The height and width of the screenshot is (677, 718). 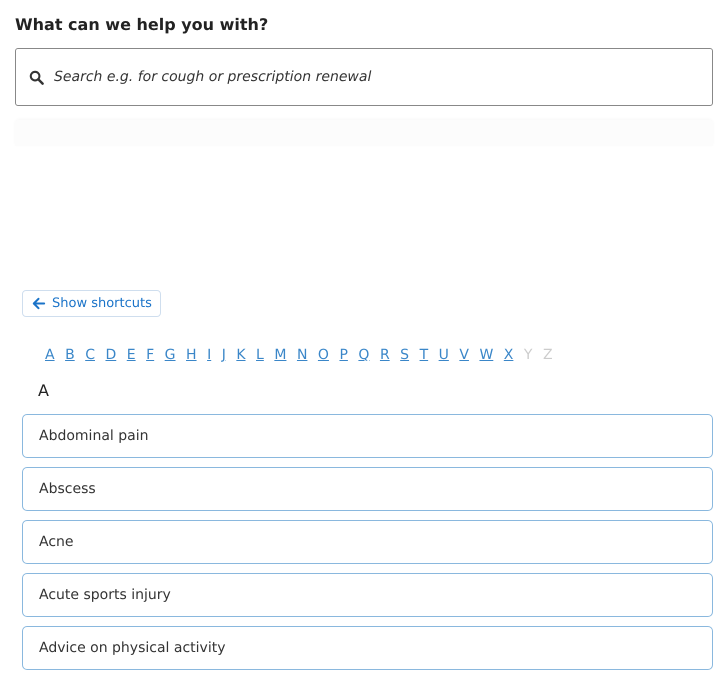 What do you see at coordinates (280, 355) in the screenshot?
I see `letter-link: M` at bounding box center [280, 355].